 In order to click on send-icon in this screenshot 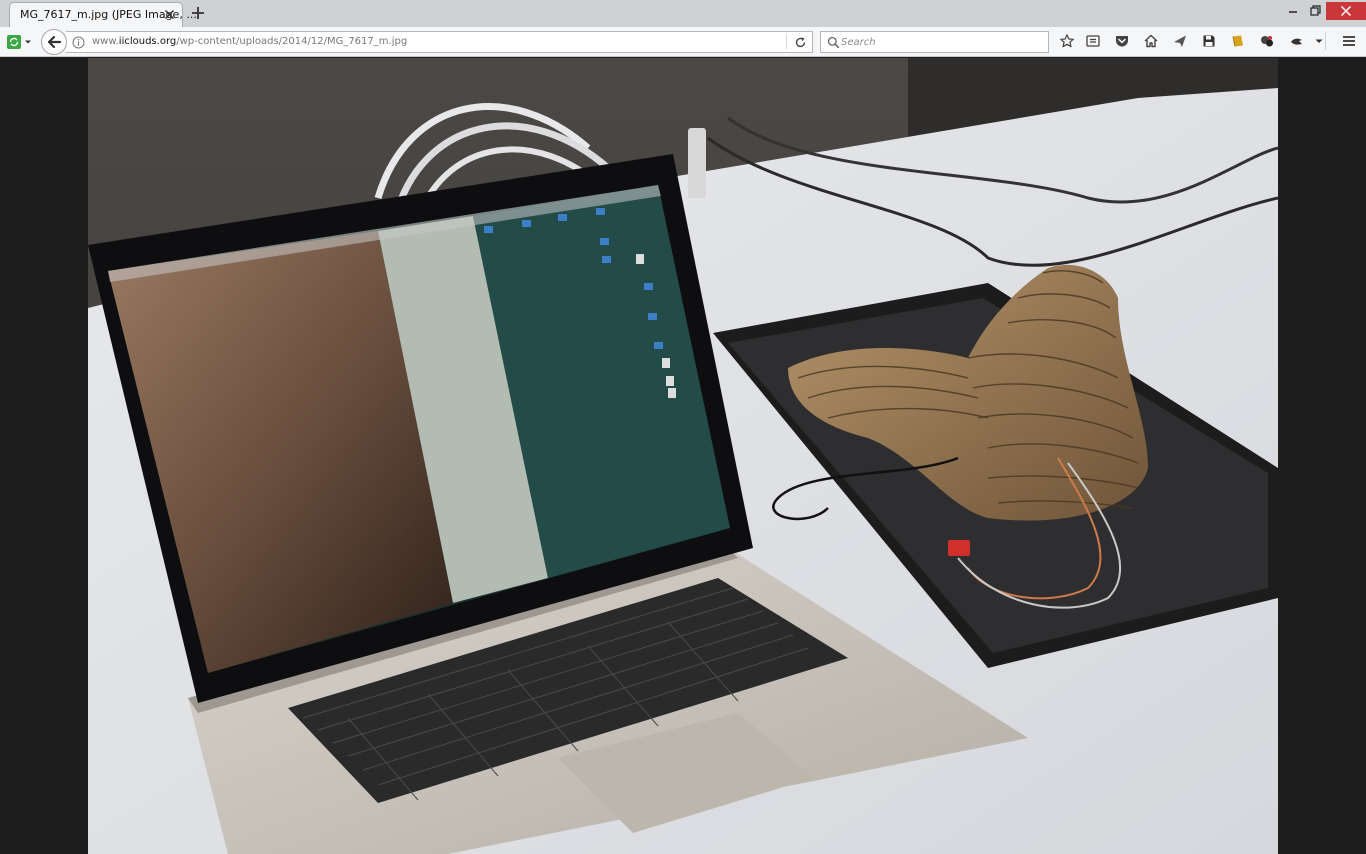, I will do `click(1180, 41)`.